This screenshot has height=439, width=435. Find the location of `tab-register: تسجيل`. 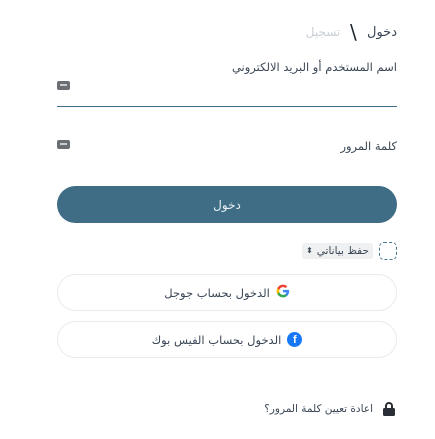

tab-register: تسجيل is located at coordinates (323, 32).